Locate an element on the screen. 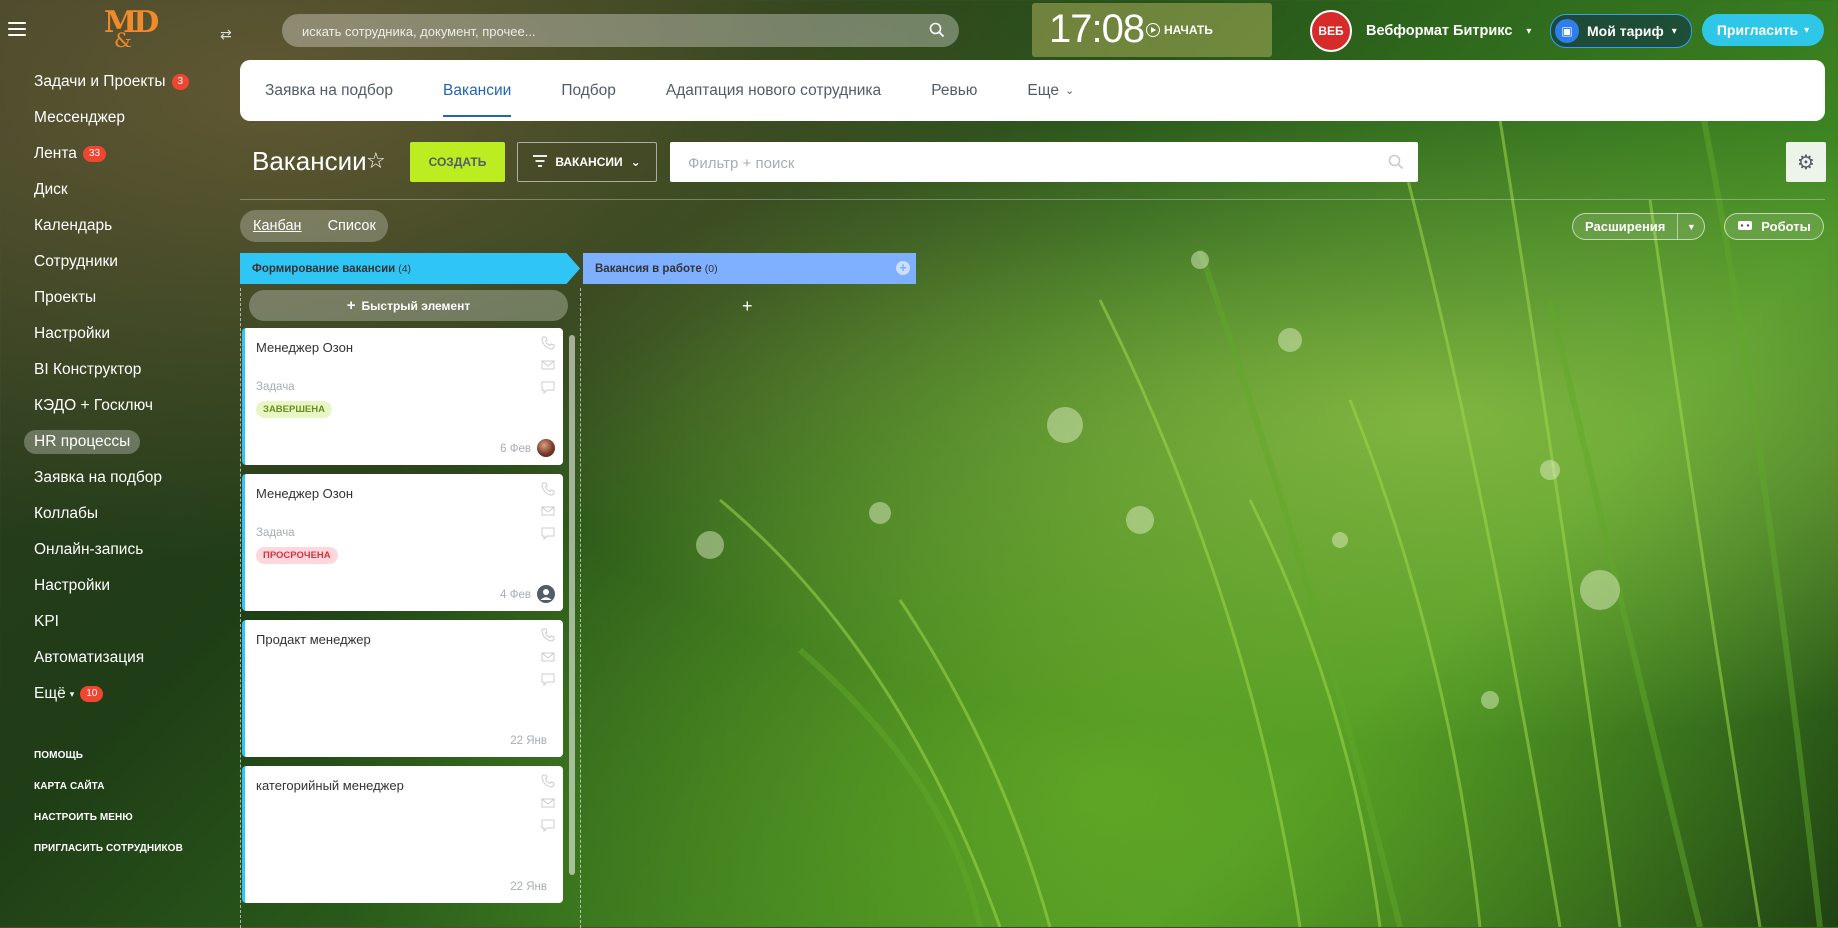  tab-more: Еще ⌄ is located at coordinates (1050, 90).